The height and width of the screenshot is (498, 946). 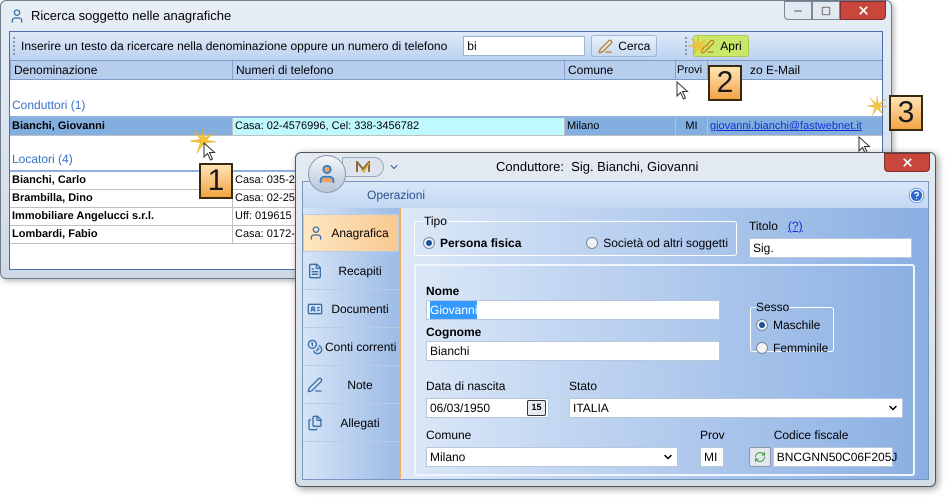 I want to click on country-dropdown: ITALIA, so click(x=736, y=408).